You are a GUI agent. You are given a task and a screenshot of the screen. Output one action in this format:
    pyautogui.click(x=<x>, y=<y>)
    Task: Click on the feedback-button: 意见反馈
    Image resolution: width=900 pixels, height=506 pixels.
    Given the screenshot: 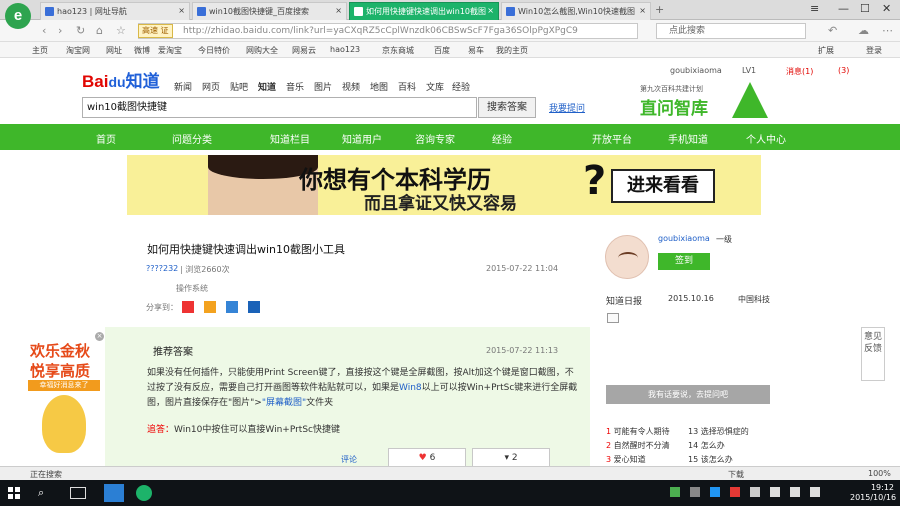 What is the action you would take?
    pyautogui.click(x=873, y=354)
    